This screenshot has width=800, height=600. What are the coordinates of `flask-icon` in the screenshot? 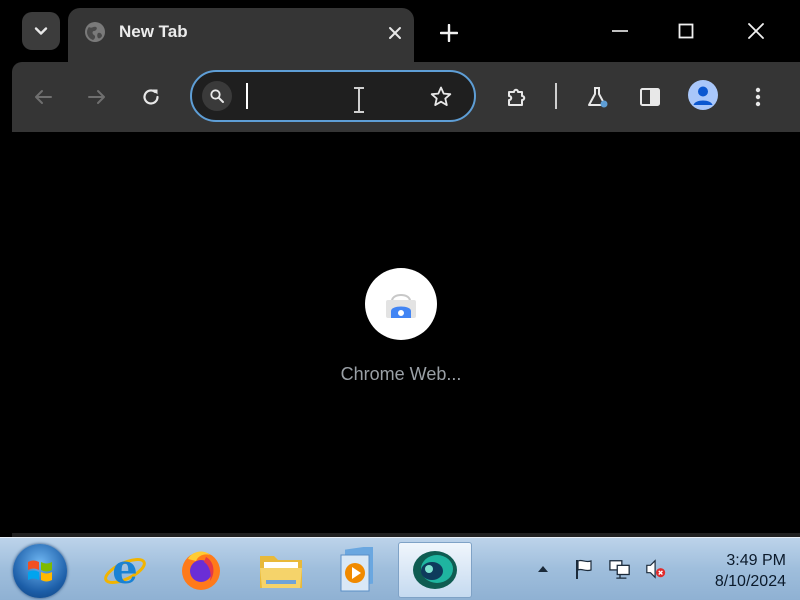 It's located at (598, 97).